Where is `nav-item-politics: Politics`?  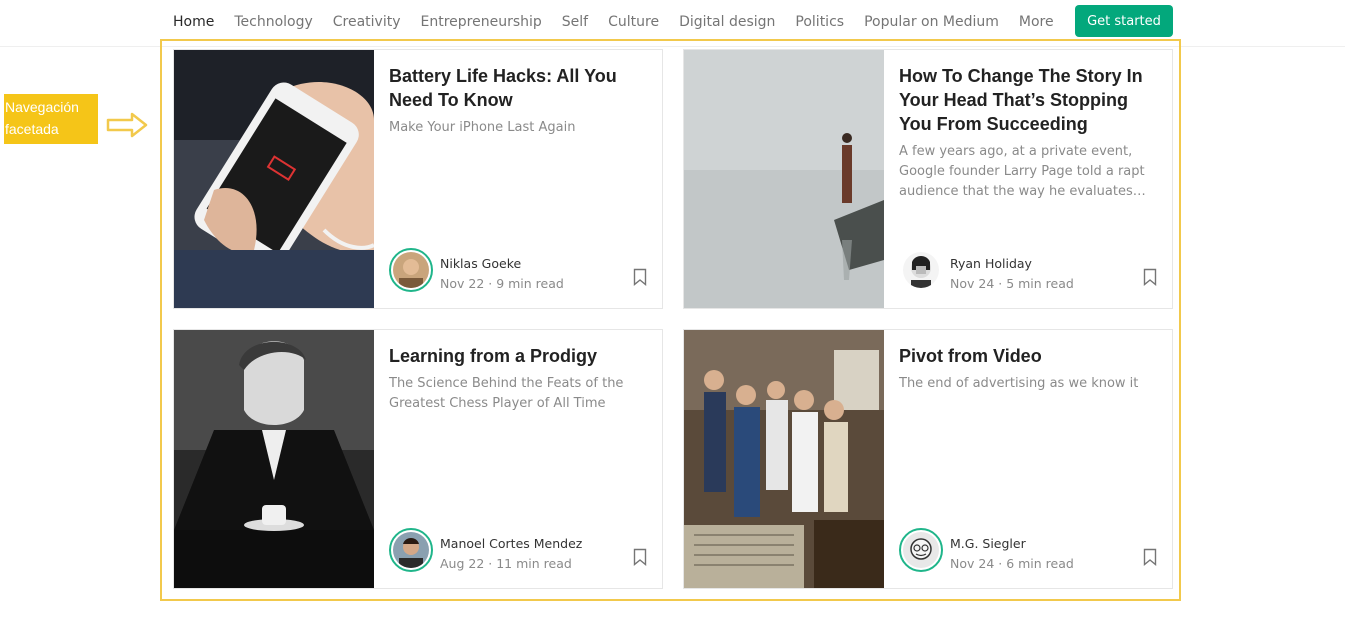
nav-item-politics: Politics is located at coordinates (819, 22).